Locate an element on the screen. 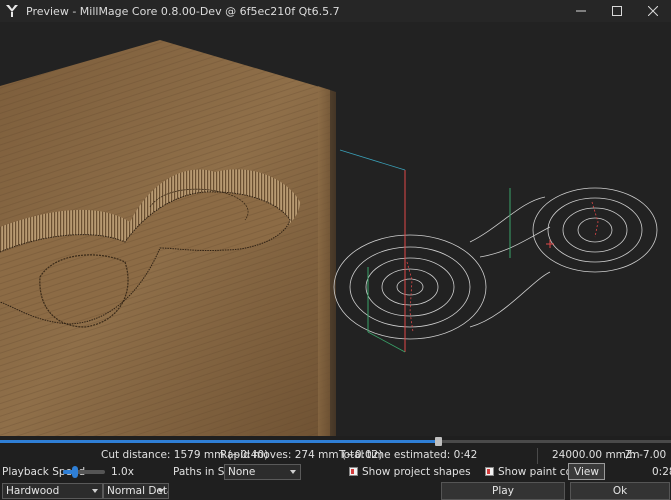 This screenshot has width=671, height=500. toolpath-preview is located at coordinates (495, 263).